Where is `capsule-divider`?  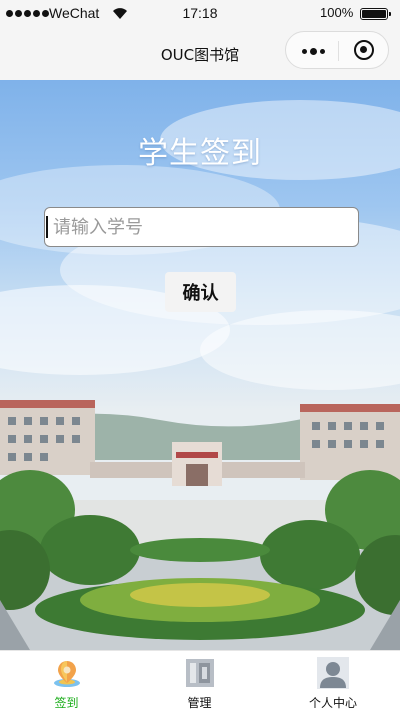 capsule-divider is located at coordinates (338, 51).